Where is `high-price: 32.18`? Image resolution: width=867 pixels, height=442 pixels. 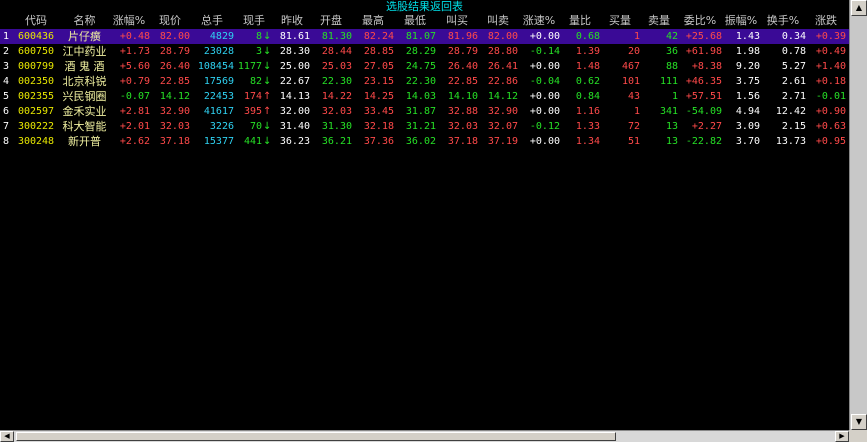 high-price: 32.18 is located at coordinates (378, 126).